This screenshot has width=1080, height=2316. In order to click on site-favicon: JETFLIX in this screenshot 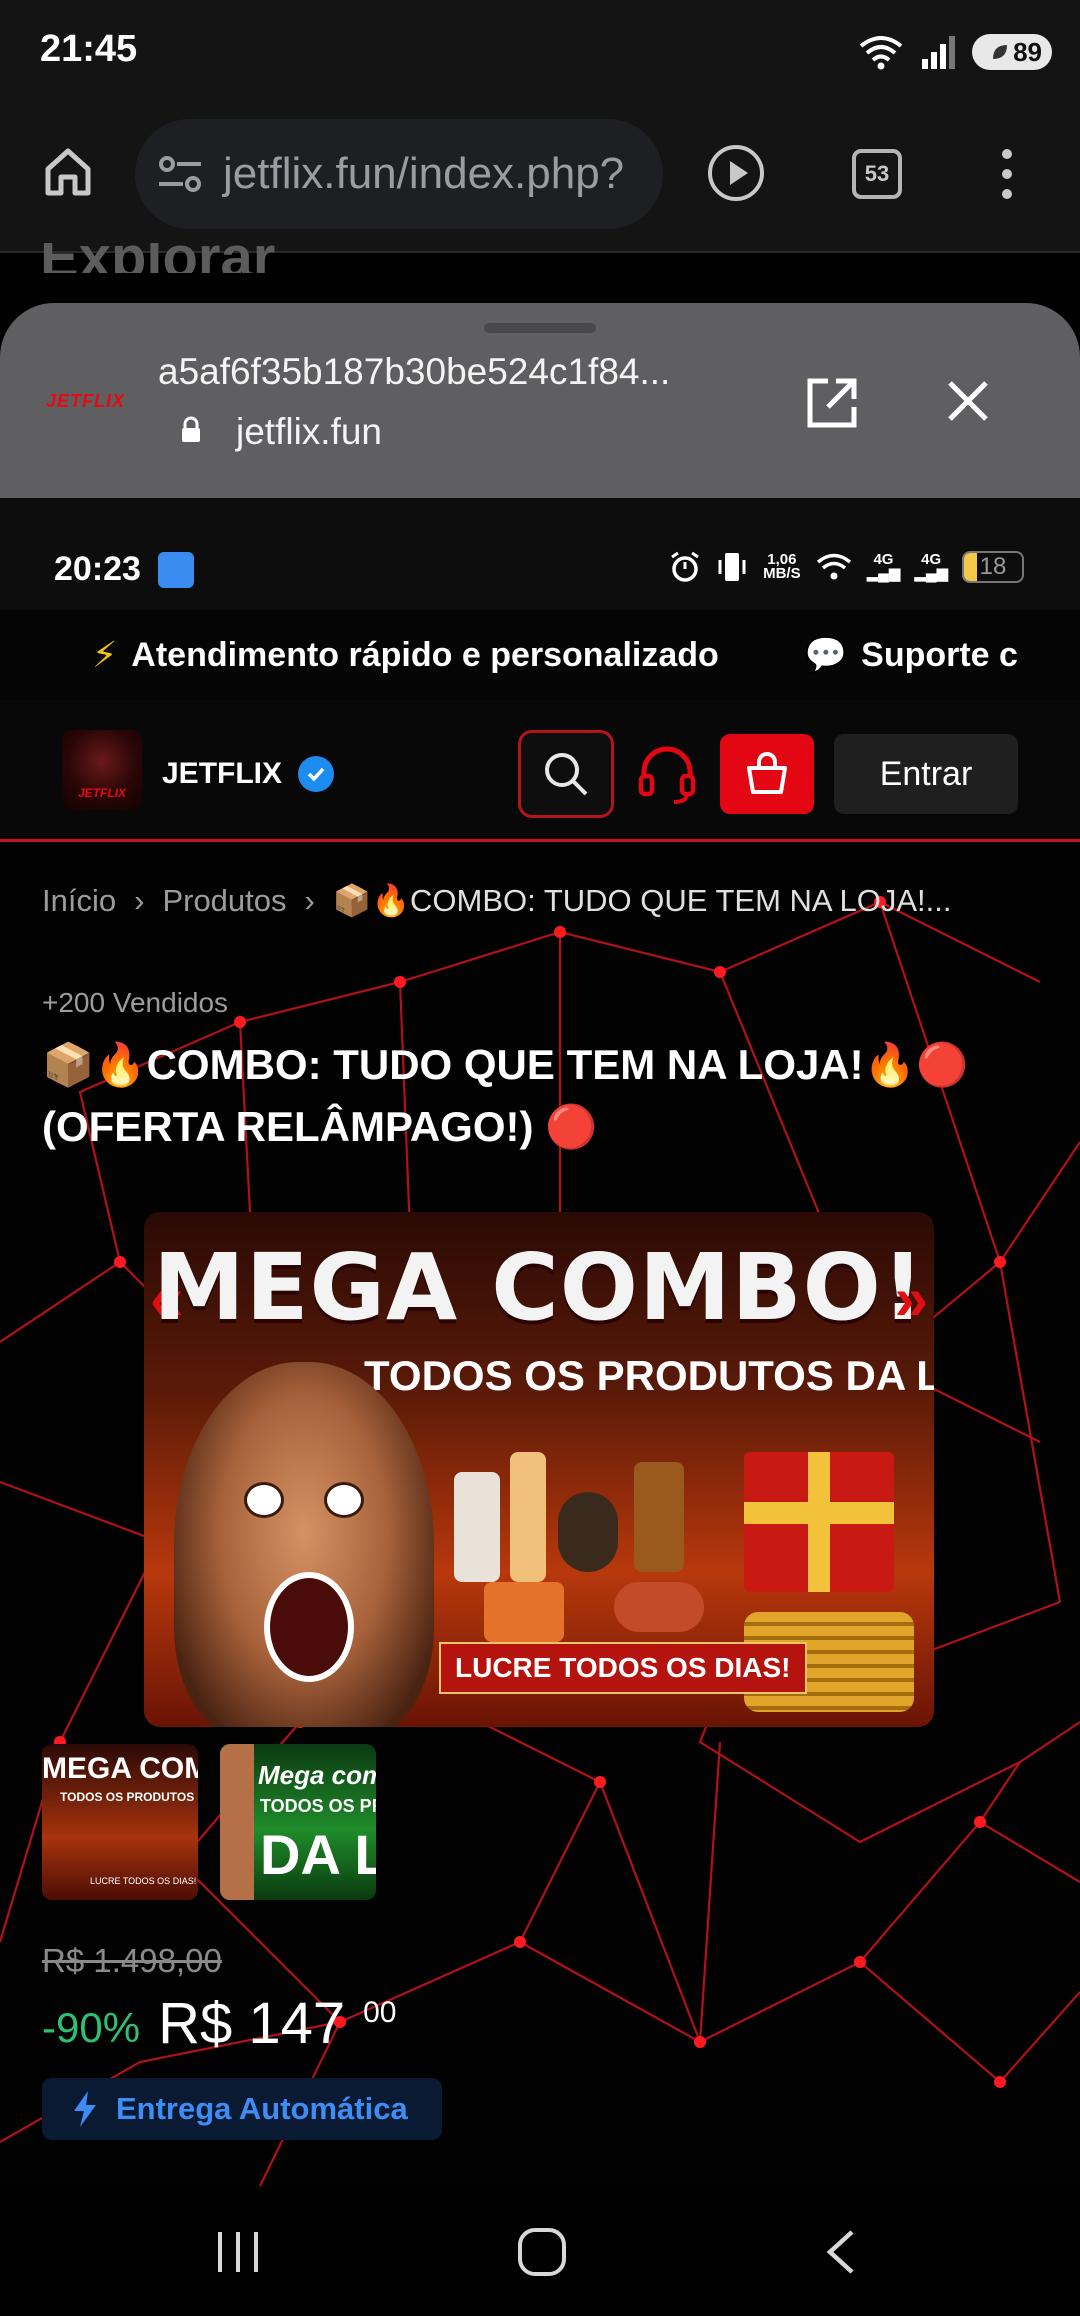, I will do `click(86, 401)`.